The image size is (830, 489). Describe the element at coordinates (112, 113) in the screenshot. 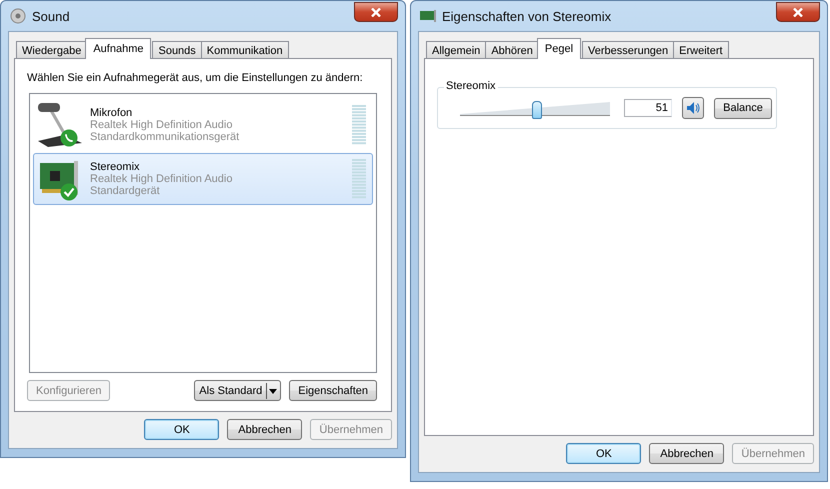

I see `device-name: Mikrofon` at that location.